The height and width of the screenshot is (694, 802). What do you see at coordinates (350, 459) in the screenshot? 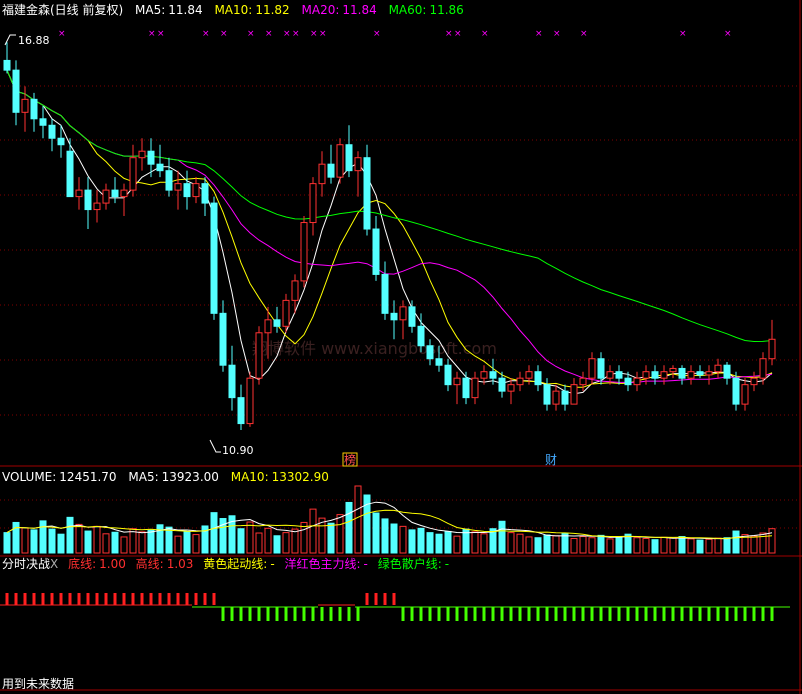
I see `event-mark-1: 榜` at bounding box center [350, 459].